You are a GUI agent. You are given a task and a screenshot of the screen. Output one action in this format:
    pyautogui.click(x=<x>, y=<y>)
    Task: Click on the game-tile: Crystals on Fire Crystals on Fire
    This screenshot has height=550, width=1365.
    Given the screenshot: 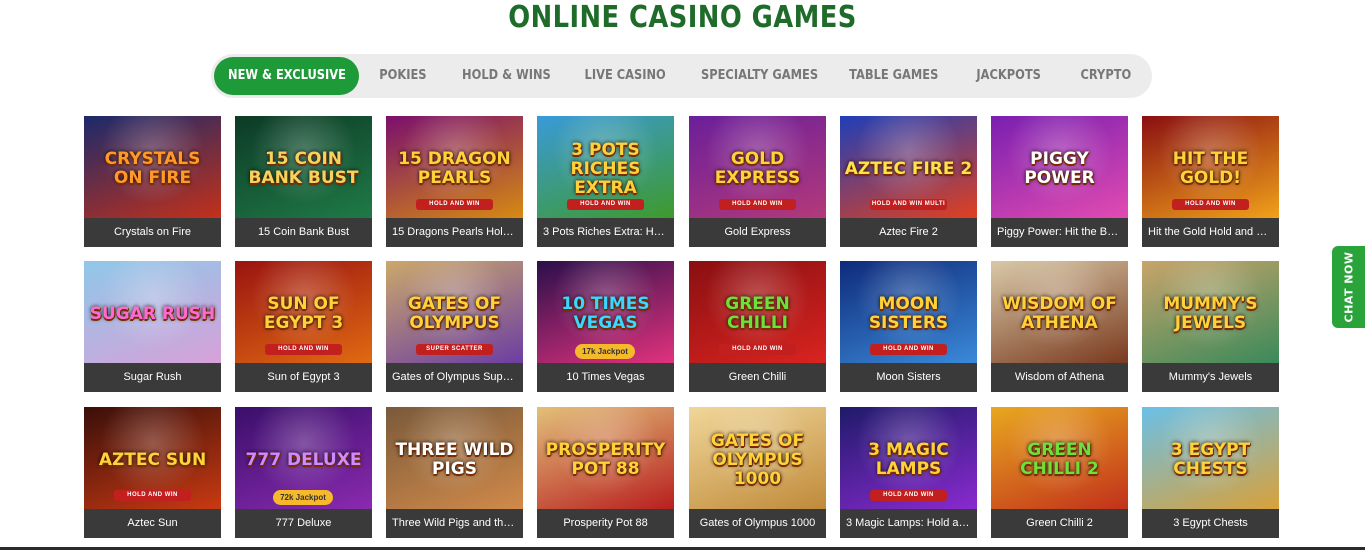 What is the action you would take?
    pyautogui.click(x=152, y=181)
    